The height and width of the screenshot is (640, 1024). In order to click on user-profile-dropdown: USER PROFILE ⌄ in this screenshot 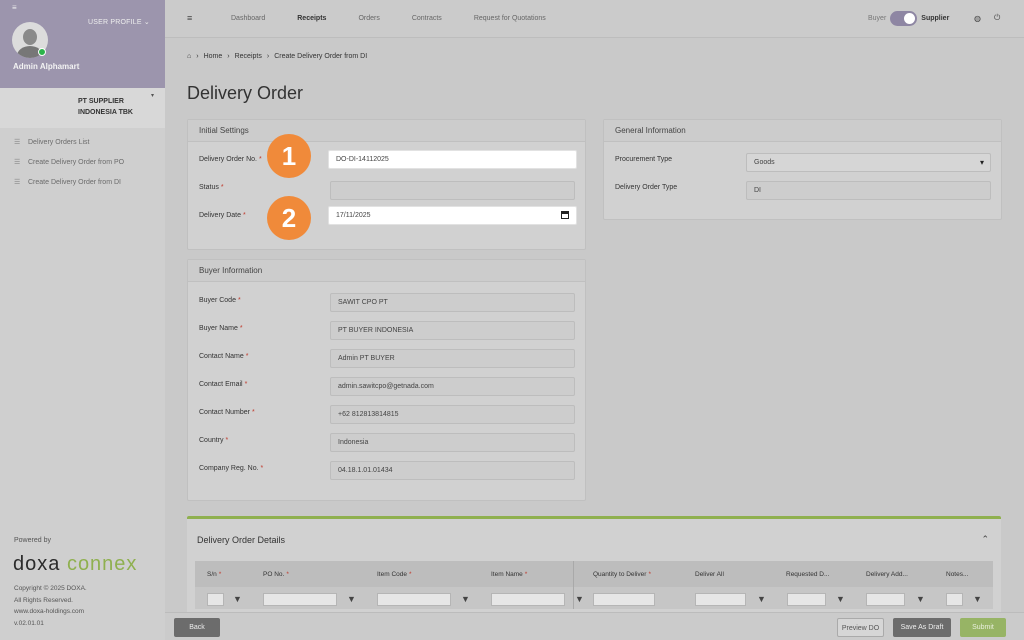, I will do `click(119, 22)`.